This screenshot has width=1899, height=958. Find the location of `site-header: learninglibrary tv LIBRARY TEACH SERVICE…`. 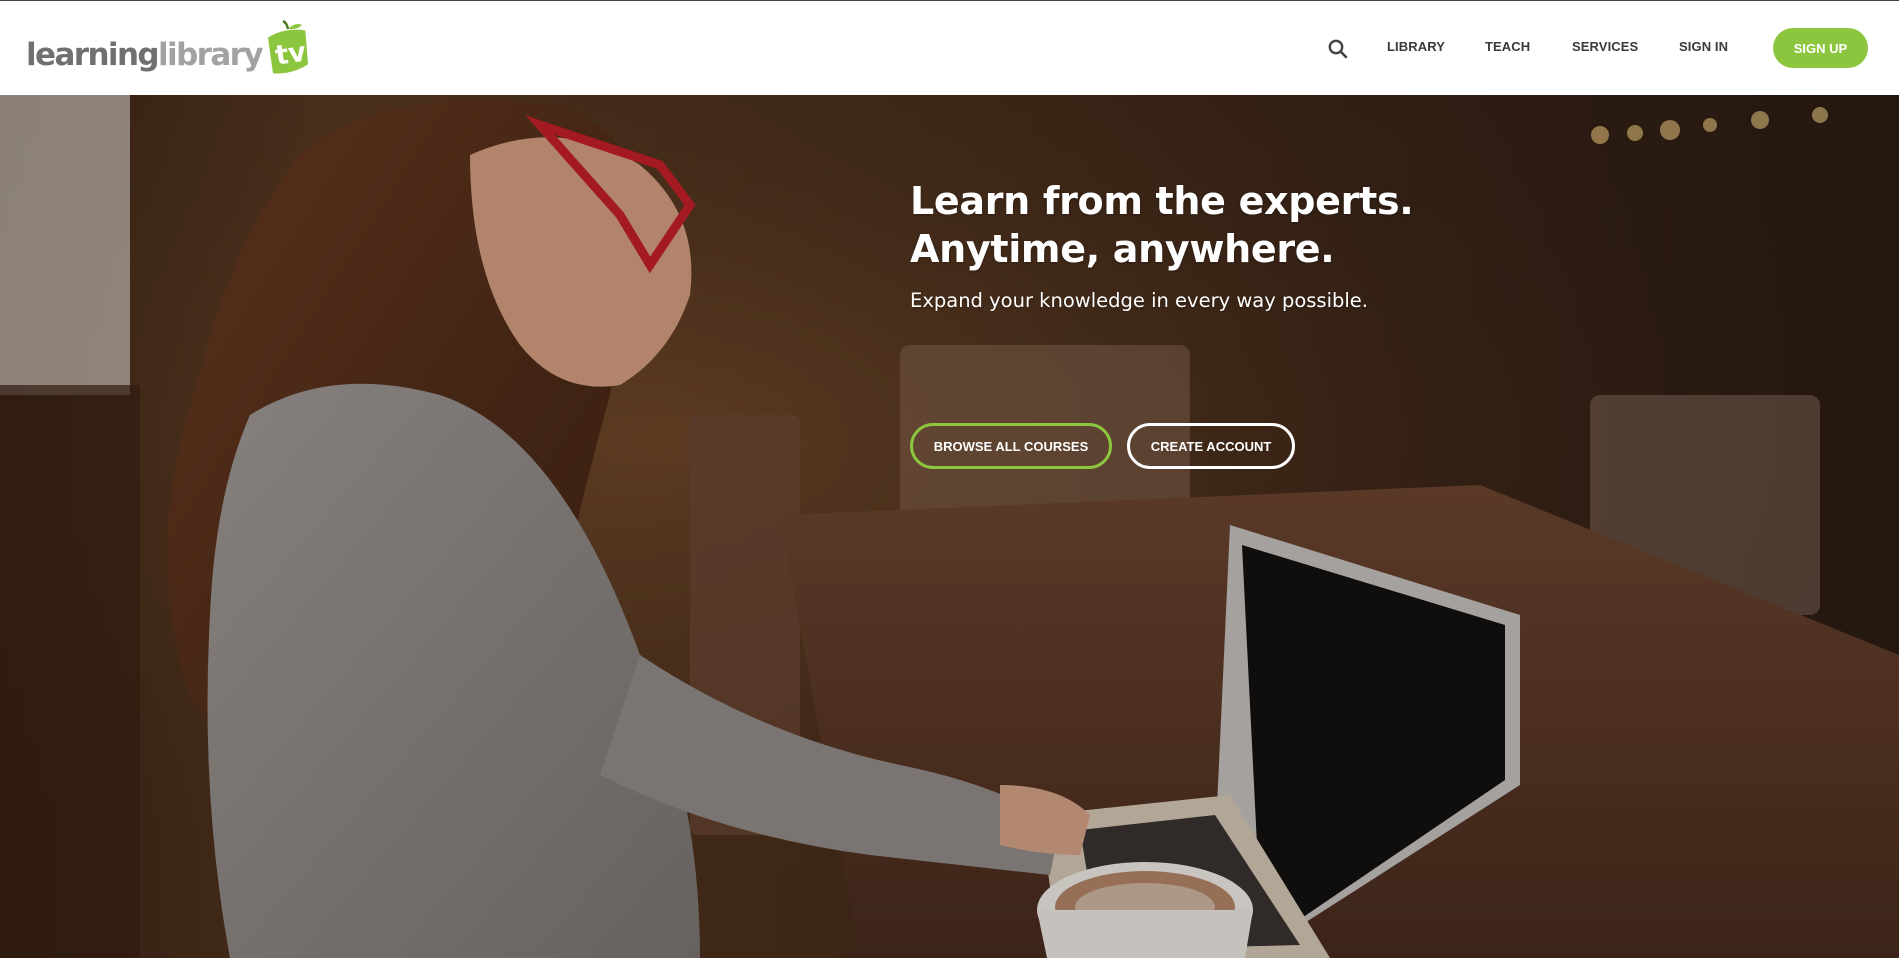

site-header: learninglibrary tv LIBRARY TEACH SERVICE… is located at coordinates (949, 47).